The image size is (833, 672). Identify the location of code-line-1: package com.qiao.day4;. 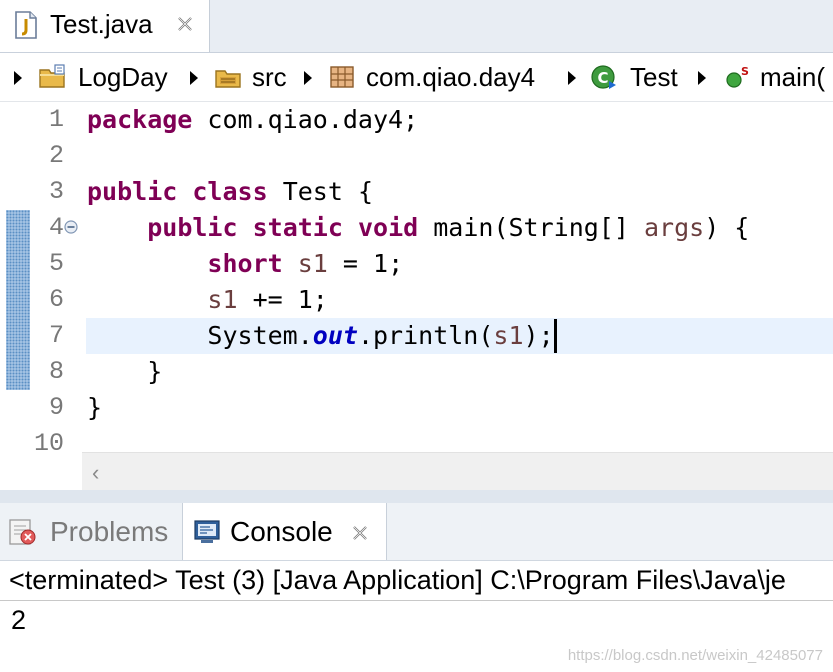
(252, 120).